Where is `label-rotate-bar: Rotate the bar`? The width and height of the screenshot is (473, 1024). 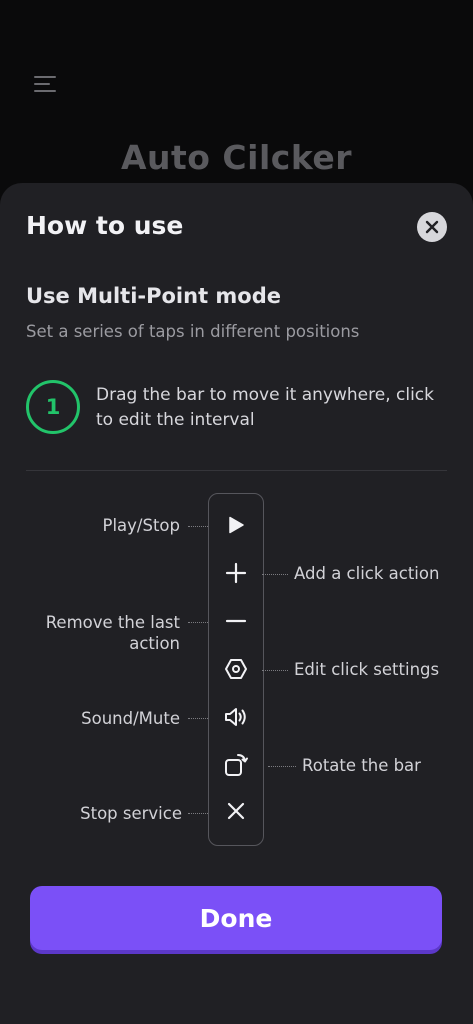
label-rotate-bar: Rotate the bar is located at coordinates (361, 765).